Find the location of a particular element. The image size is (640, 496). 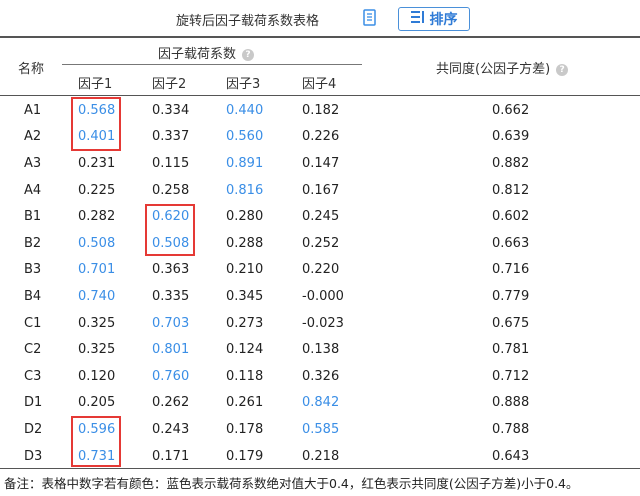

communality-header-label: 共同度(公因子方差) is located at coordinates (493, 69).